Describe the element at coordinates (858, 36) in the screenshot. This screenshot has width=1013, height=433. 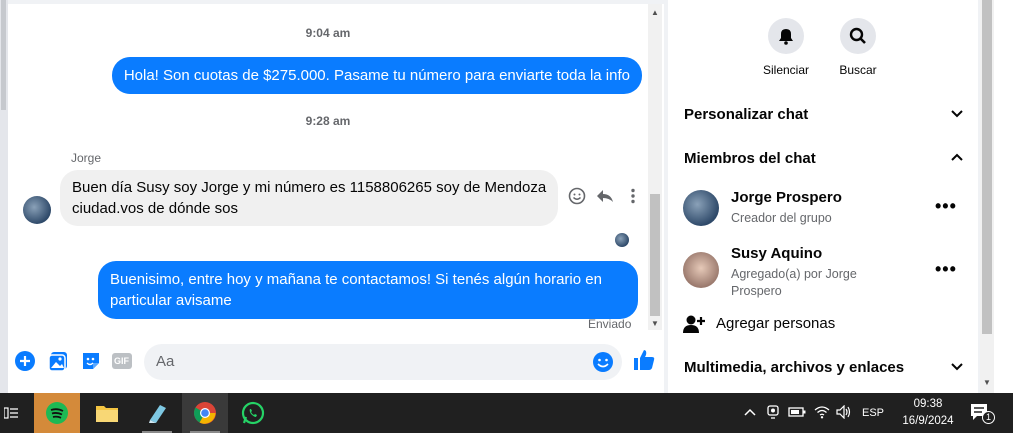
I see `search-icon` at that location.